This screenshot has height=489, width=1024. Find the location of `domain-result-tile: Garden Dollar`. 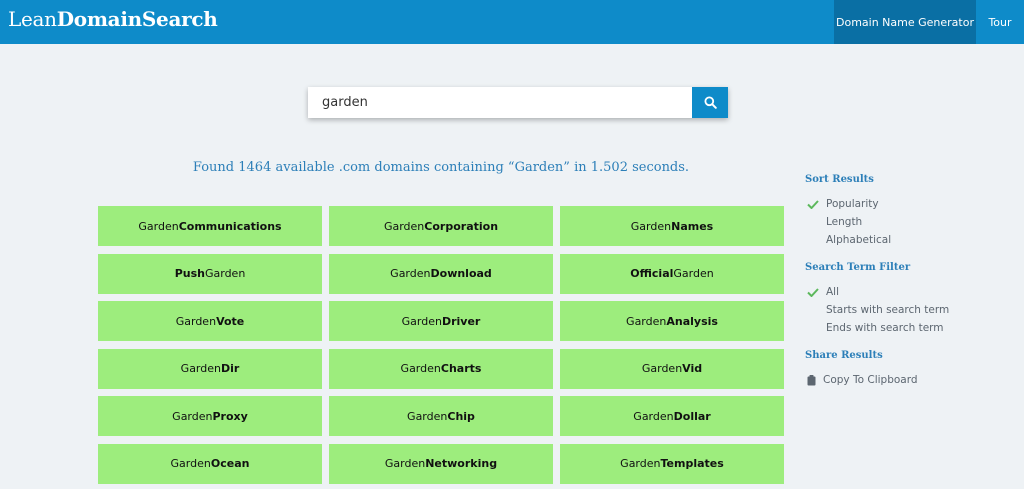

domain-result-tile: Garden Dollar is located at coordinates (672, 416).